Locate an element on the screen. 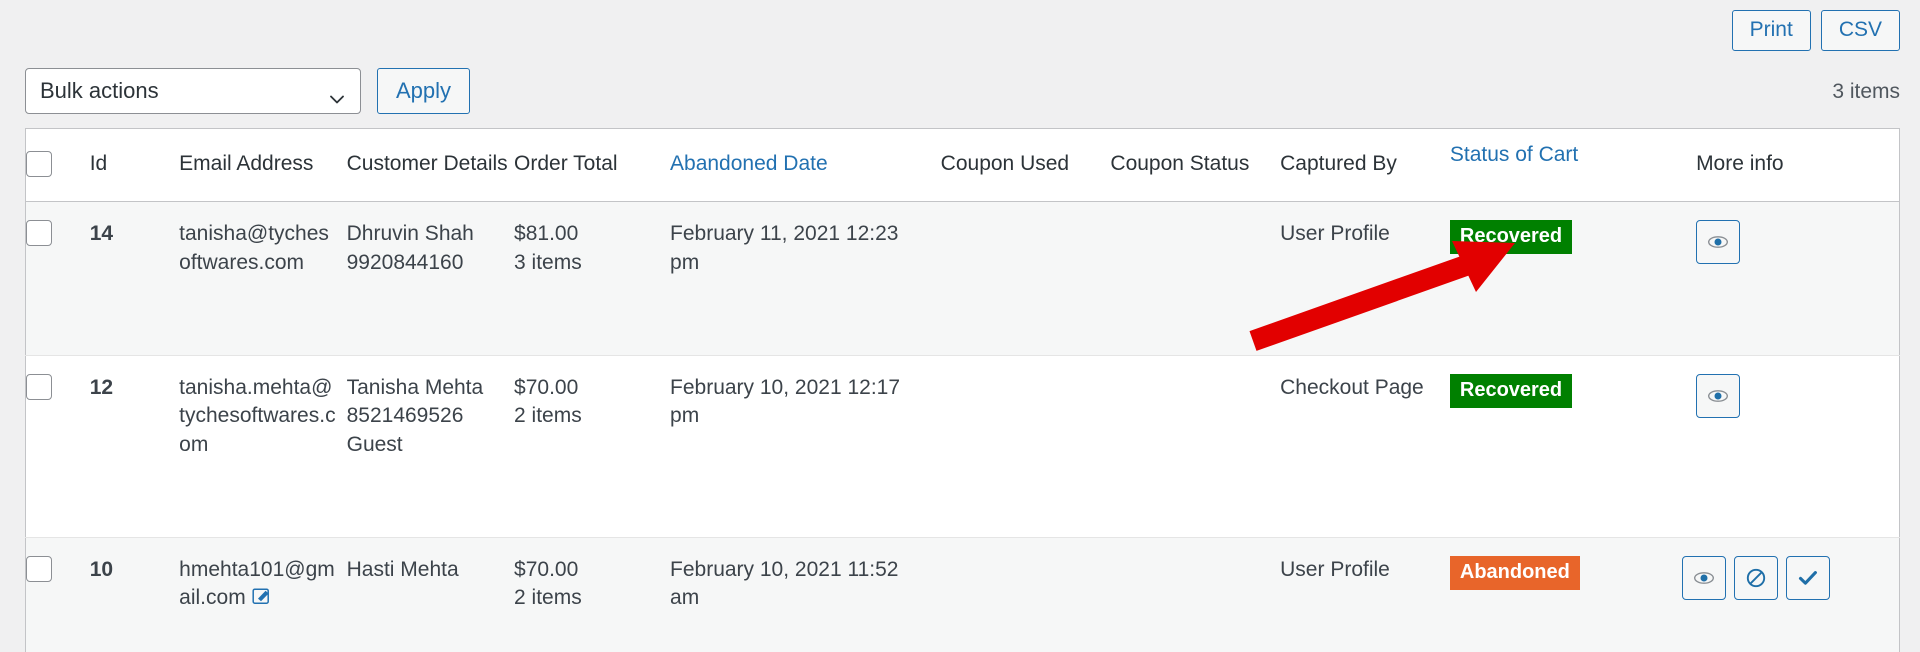  customer-phone: 8521469526 is located at coordinates (405, 416).